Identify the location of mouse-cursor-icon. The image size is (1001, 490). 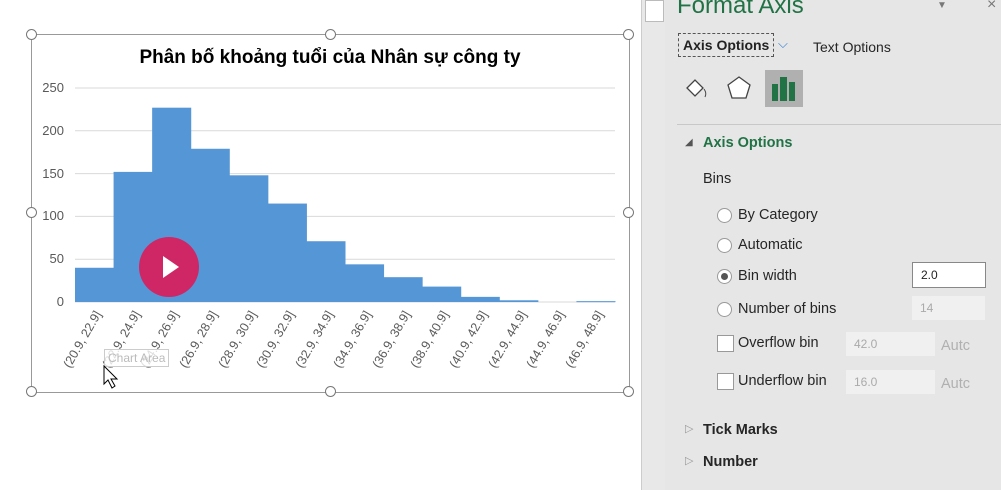
(111, 376).